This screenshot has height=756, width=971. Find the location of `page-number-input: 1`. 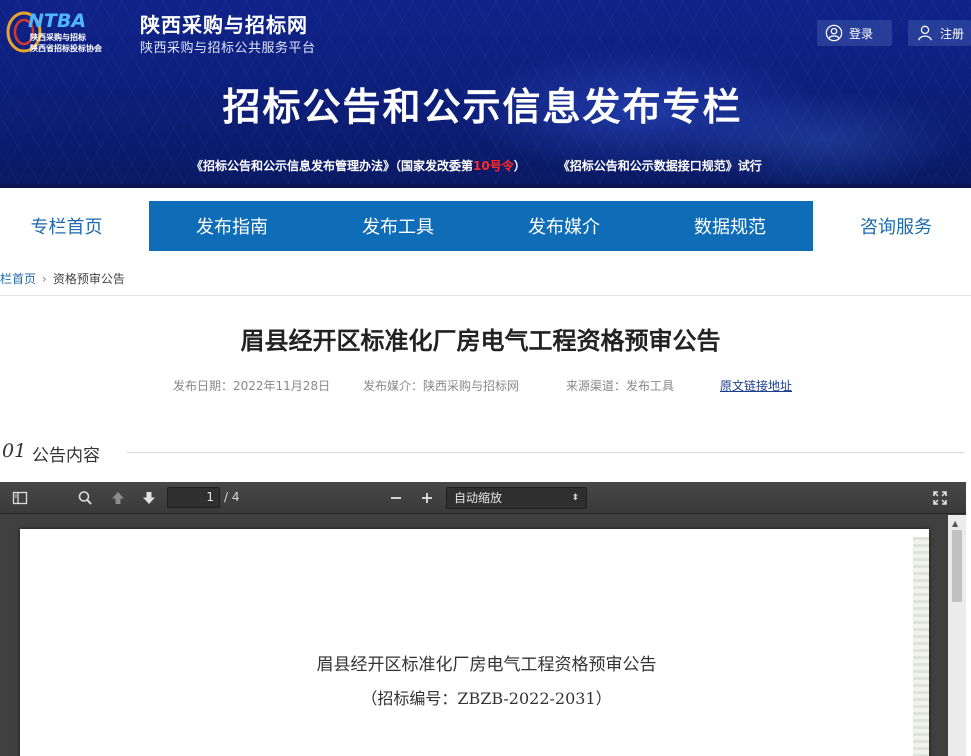

page-number-input: 1 is located at coordinates (193, 497).